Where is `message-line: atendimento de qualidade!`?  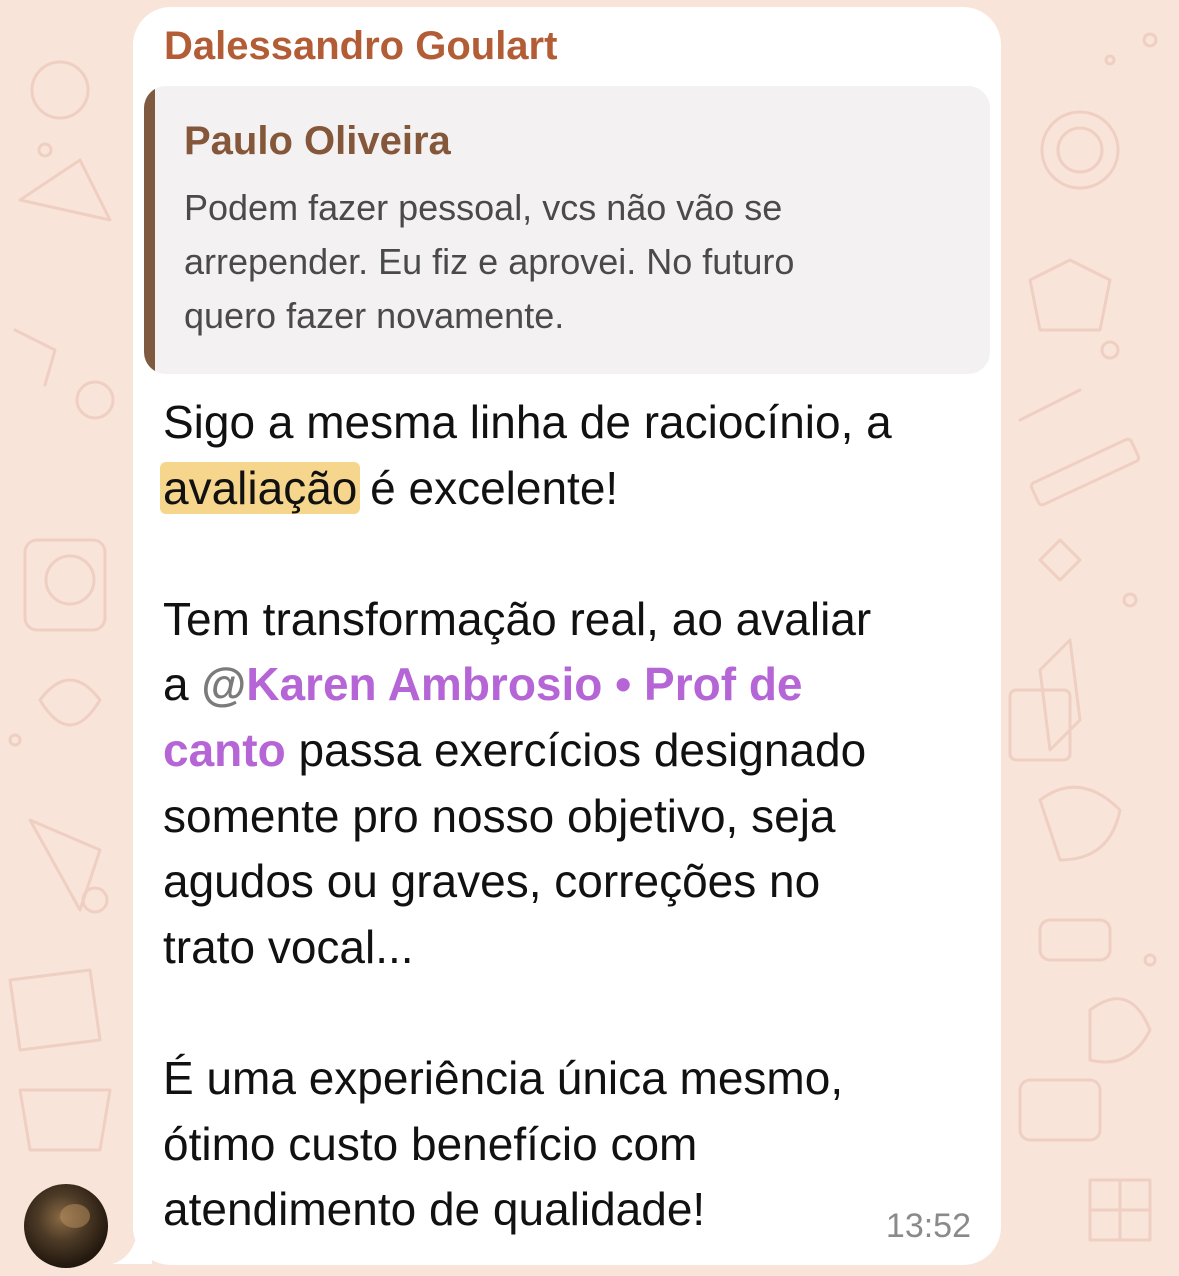
message-line: atendimento de qualidade! is located at coordinates (434, 1209).